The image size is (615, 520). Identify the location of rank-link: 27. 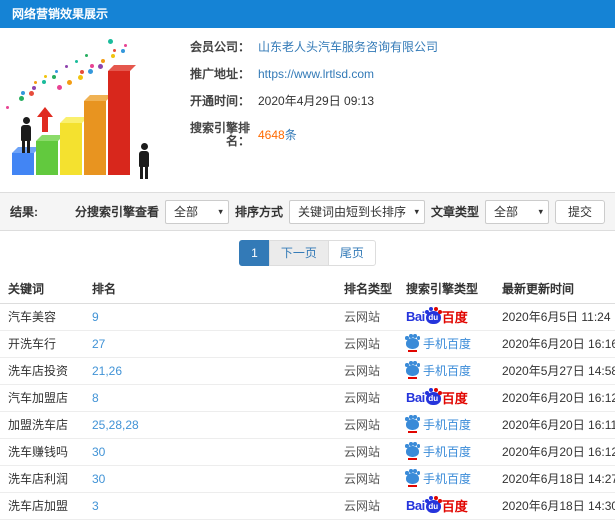
(214, 344).